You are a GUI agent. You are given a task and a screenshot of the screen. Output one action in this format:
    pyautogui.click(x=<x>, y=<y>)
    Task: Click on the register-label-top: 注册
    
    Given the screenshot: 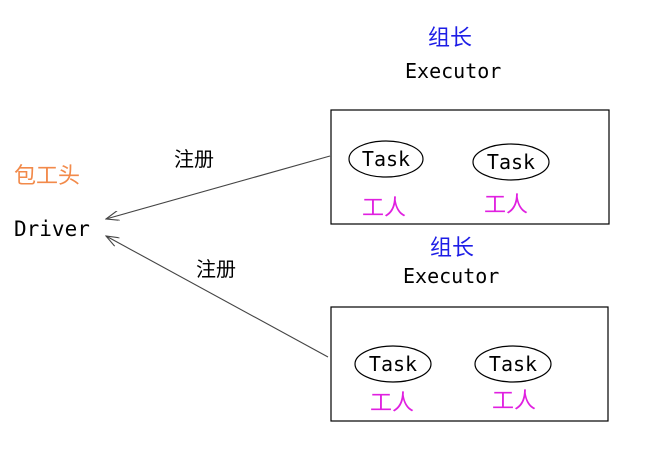 What is the action you would take?
    pyautogui.click(x=194, y=159)
    